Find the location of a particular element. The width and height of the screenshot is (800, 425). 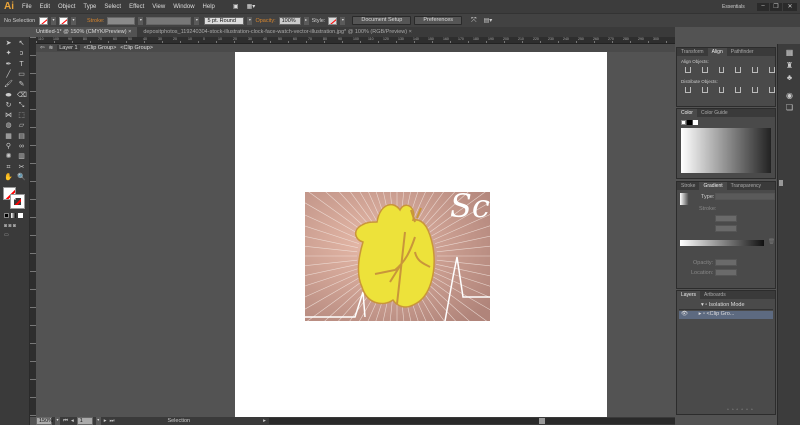

artboards-icon: ▦ is located at coordinates (789, 53).